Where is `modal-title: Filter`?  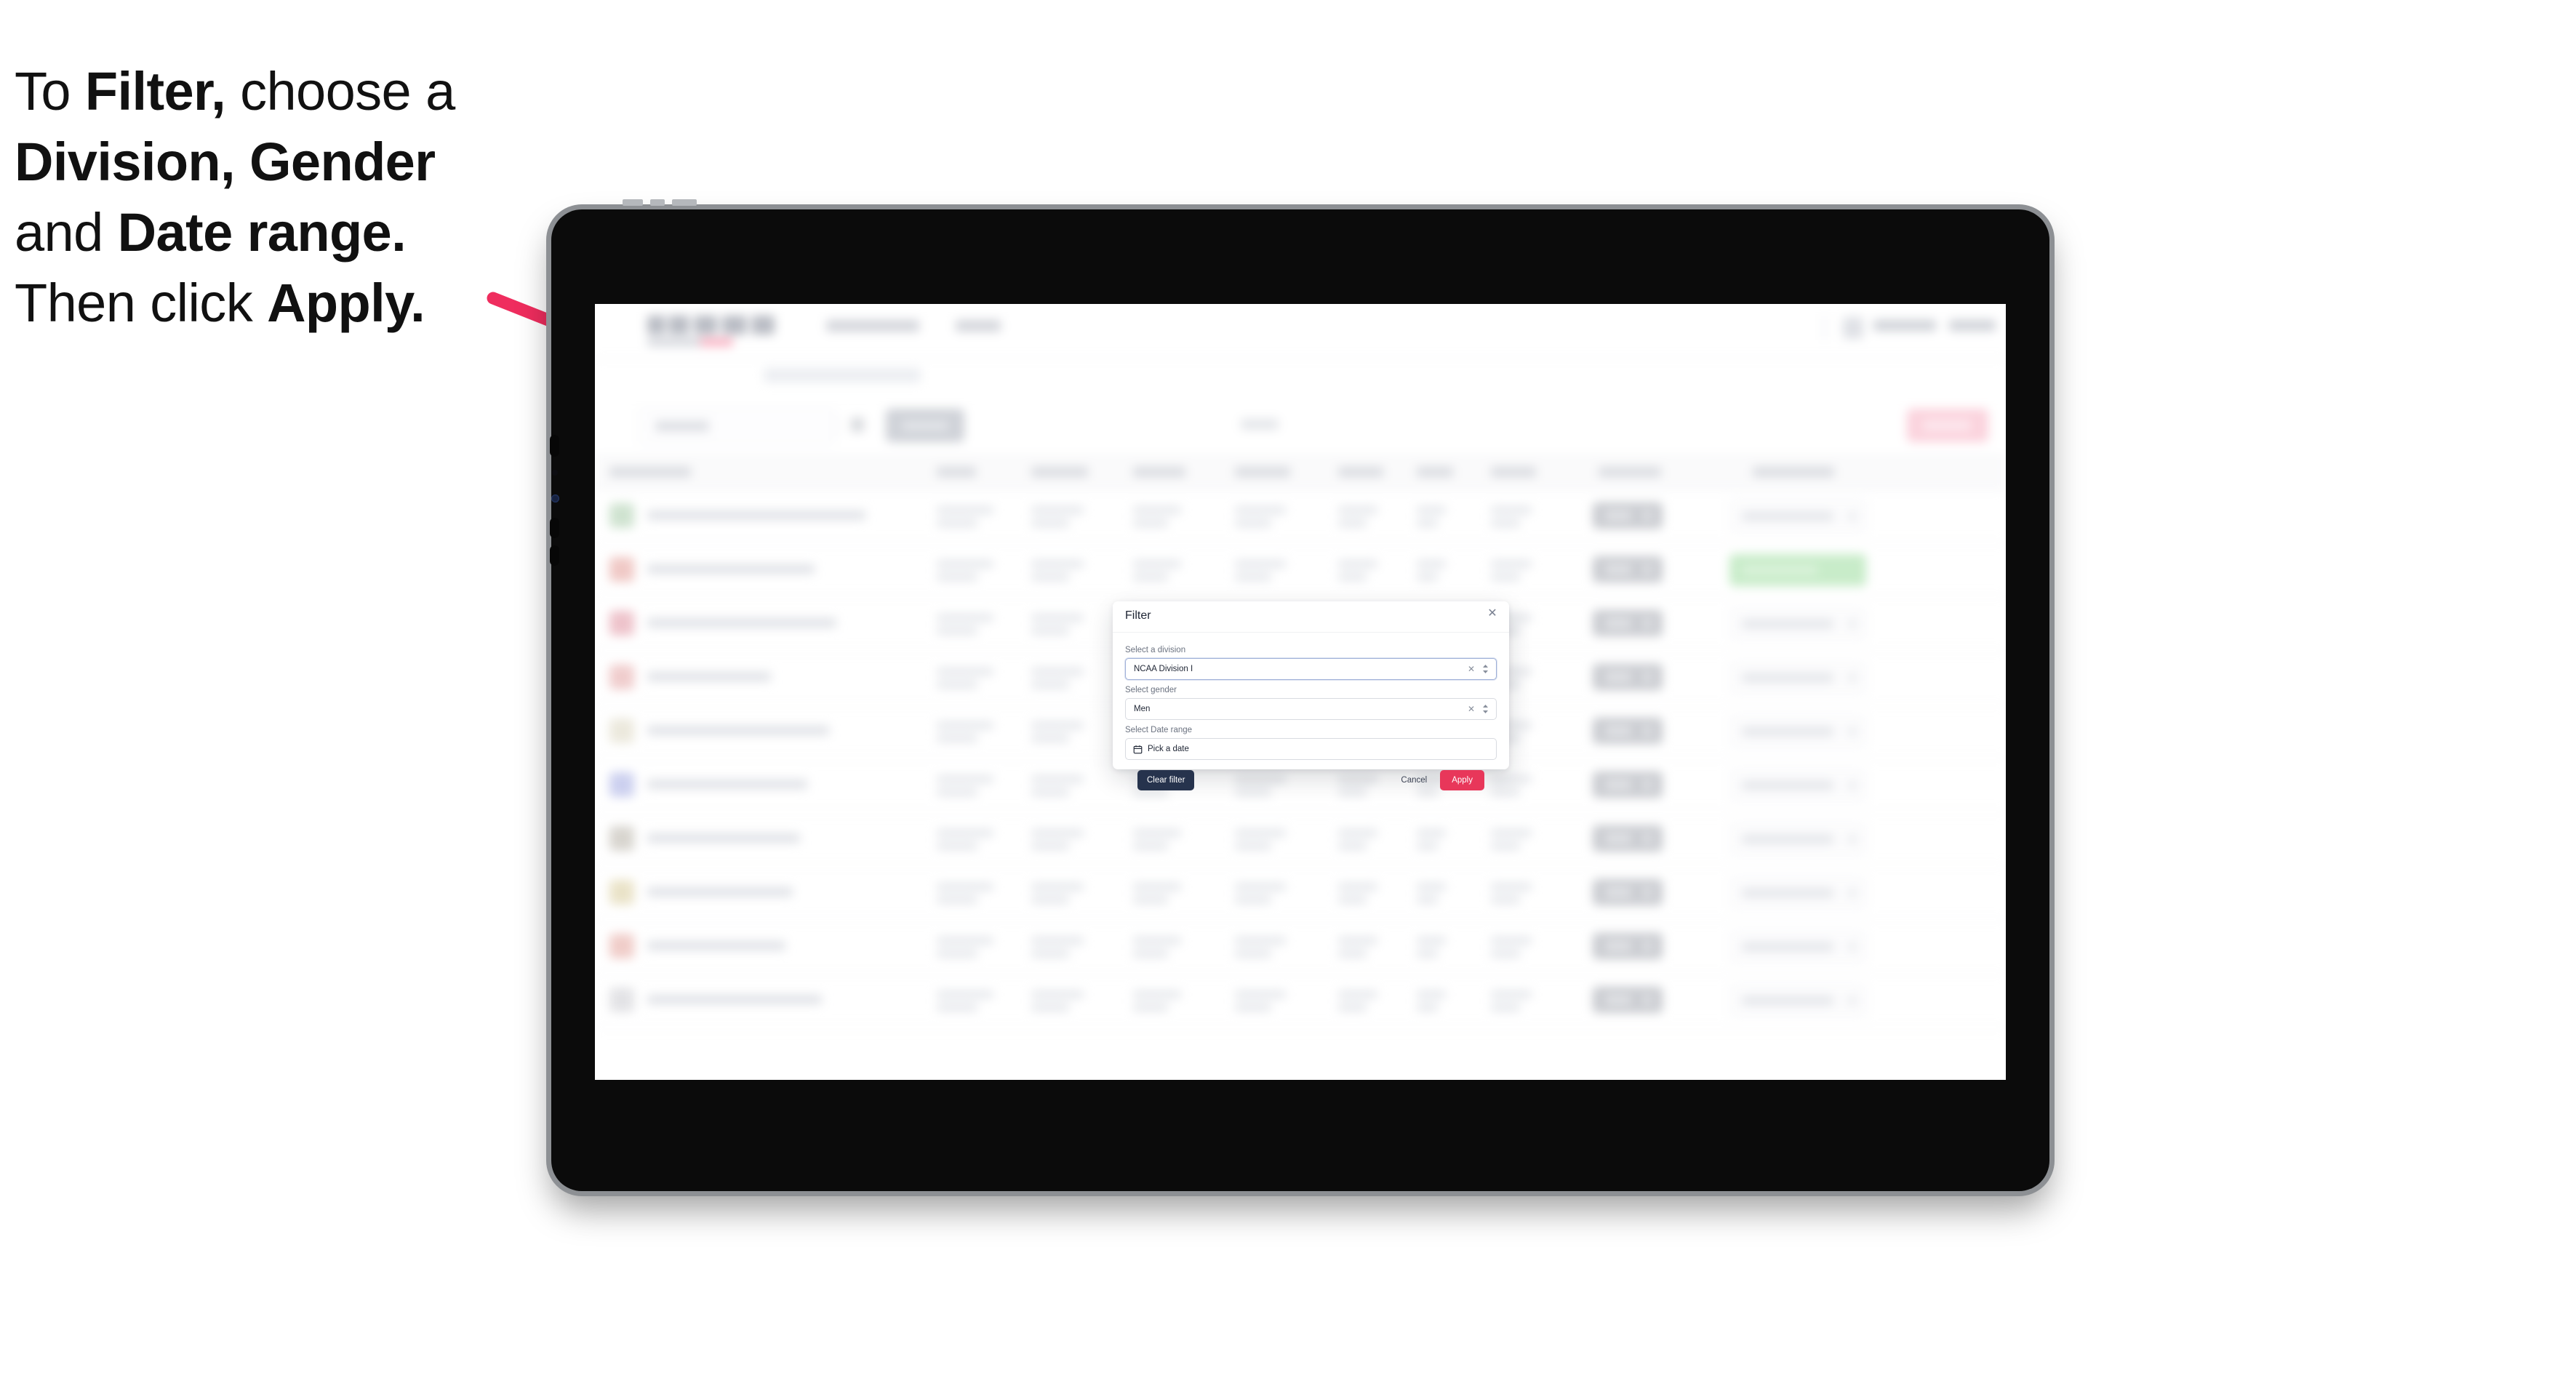 modal-title: Filter is located at coordinates (1138, 616).